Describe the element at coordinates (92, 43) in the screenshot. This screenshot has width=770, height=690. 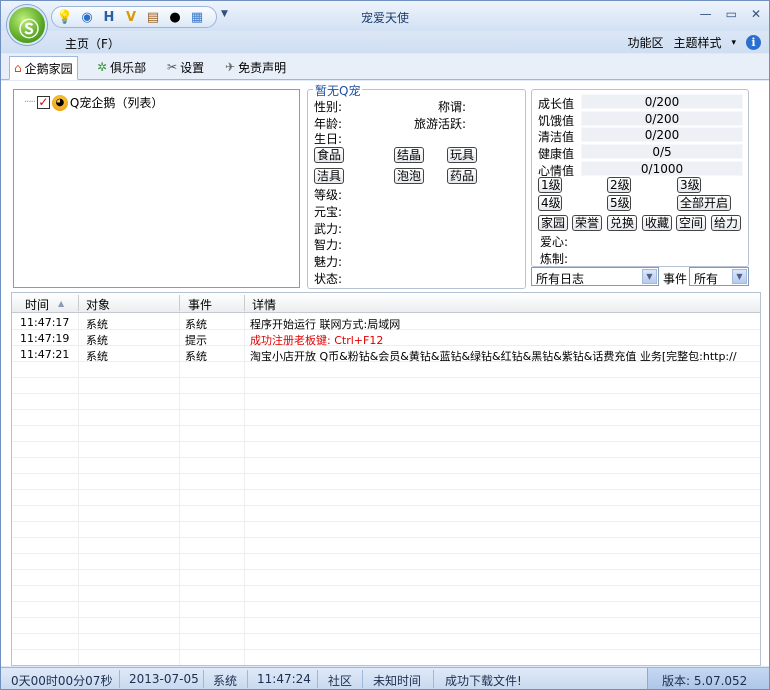
I see `menu-home: 主页（F）` at that location.